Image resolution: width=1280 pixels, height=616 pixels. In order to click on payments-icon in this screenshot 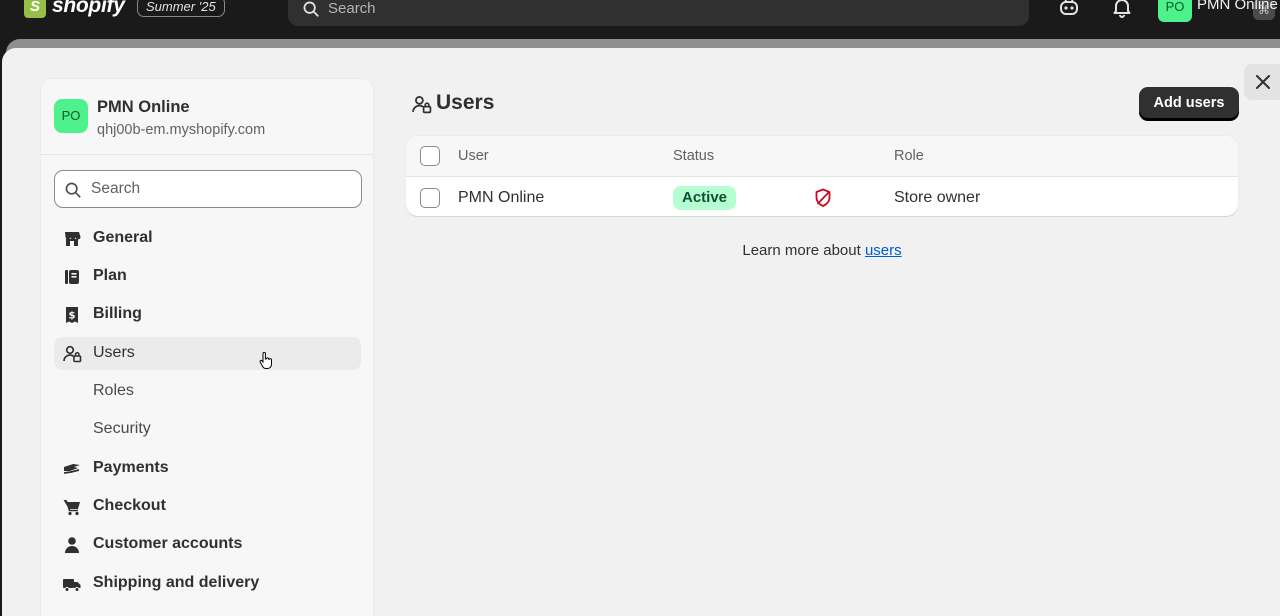, I will do `click(71, 469)`.